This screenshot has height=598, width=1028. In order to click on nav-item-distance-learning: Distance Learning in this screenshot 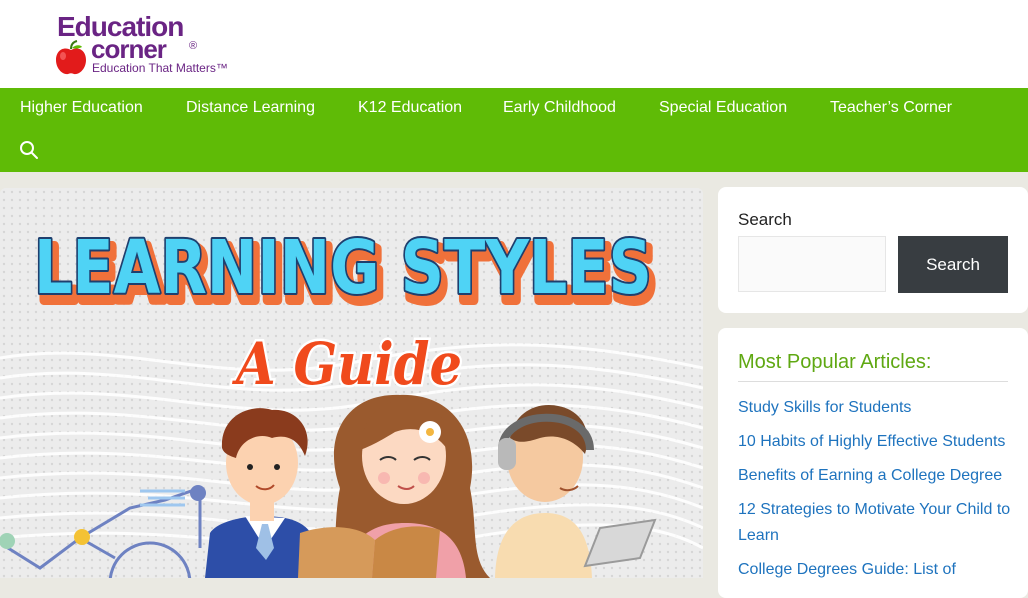, I will do `click(250, 108)`.